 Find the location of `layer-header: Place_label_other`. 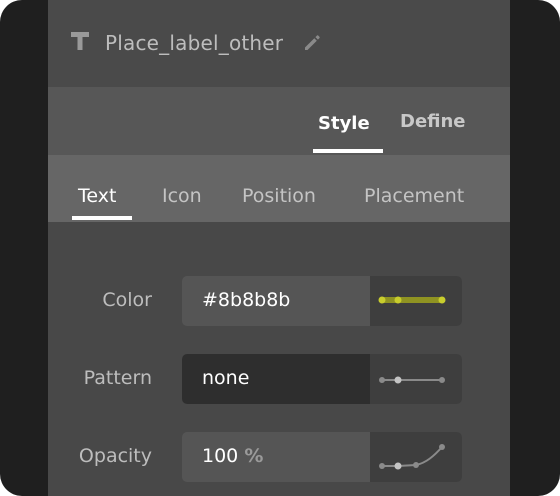

layer-header: Place_label_other is located at coordinates (279, 43).